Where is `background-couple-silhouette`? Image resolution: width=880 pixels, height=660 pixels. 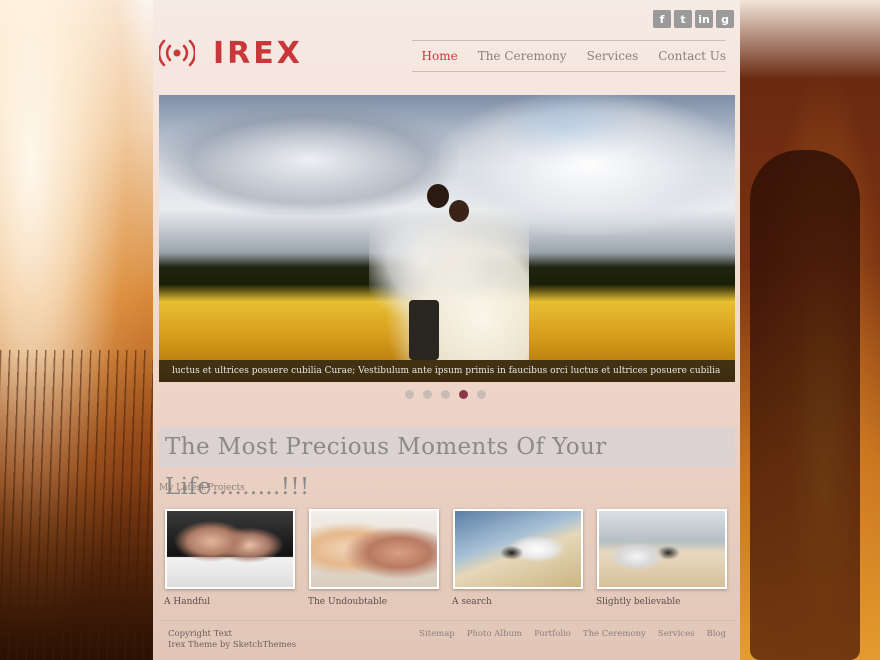 background-couple-silhouette is located at coordinates (805, 405).